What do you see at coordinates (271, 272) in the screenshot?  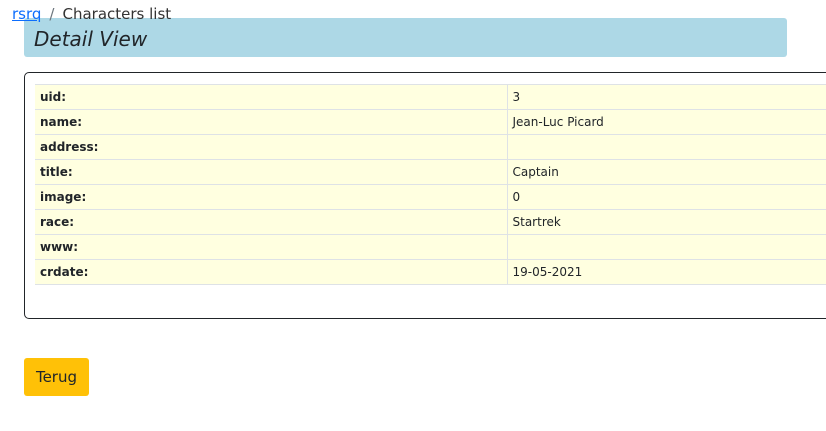 I see `detail-key: crdate:` at bounding box center [271, 272].